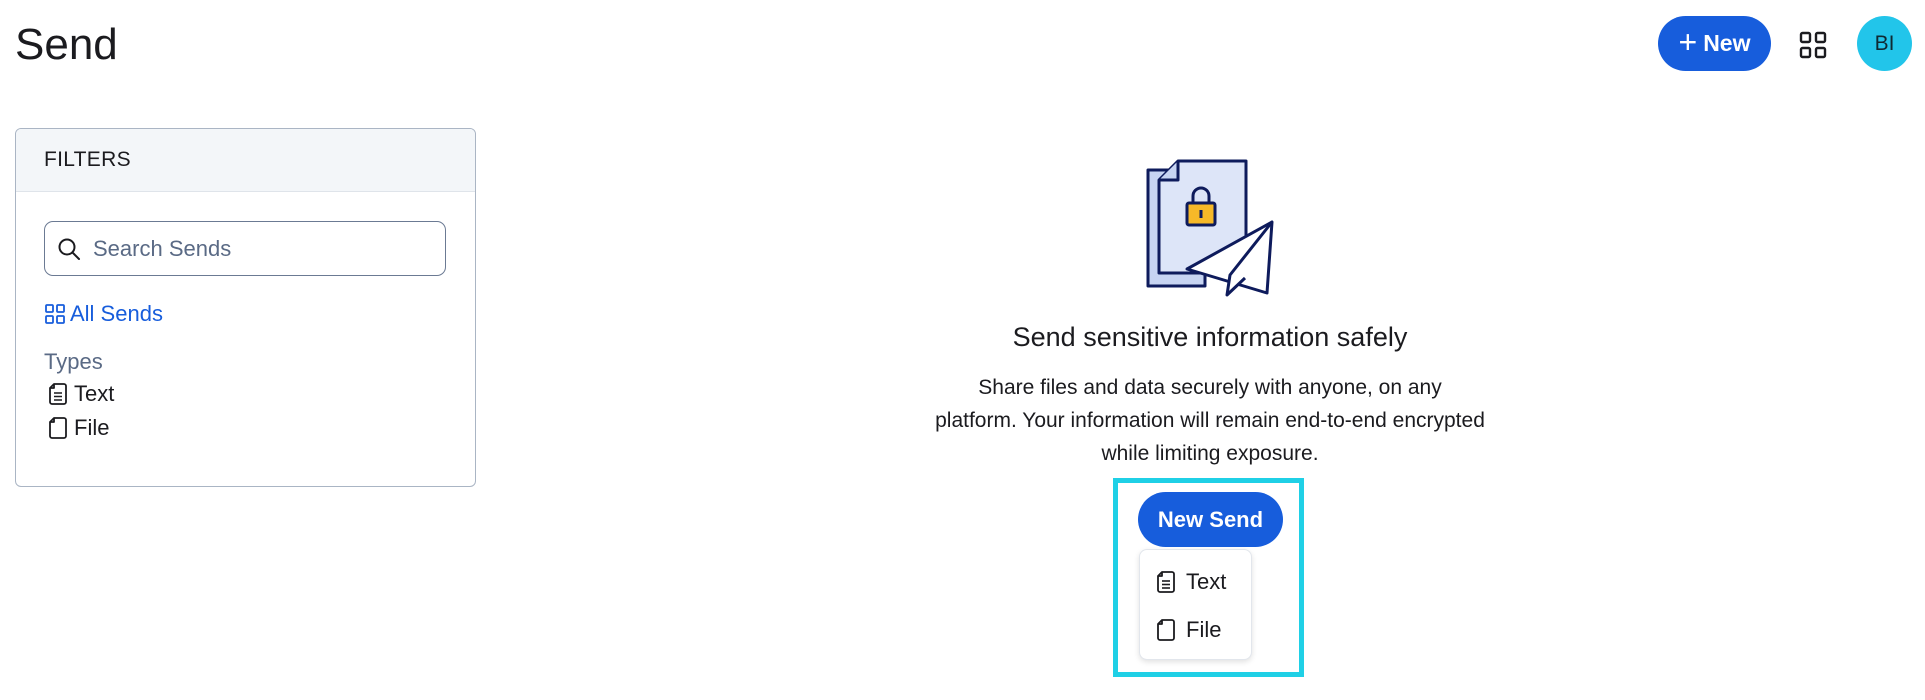 Image resolution: width=1925 pixels, height=700 pixels. What do you see at coordinates (1210, 228) in the screenshot?
I see `secure-send-illustration` at bounding box center [1210, 228].